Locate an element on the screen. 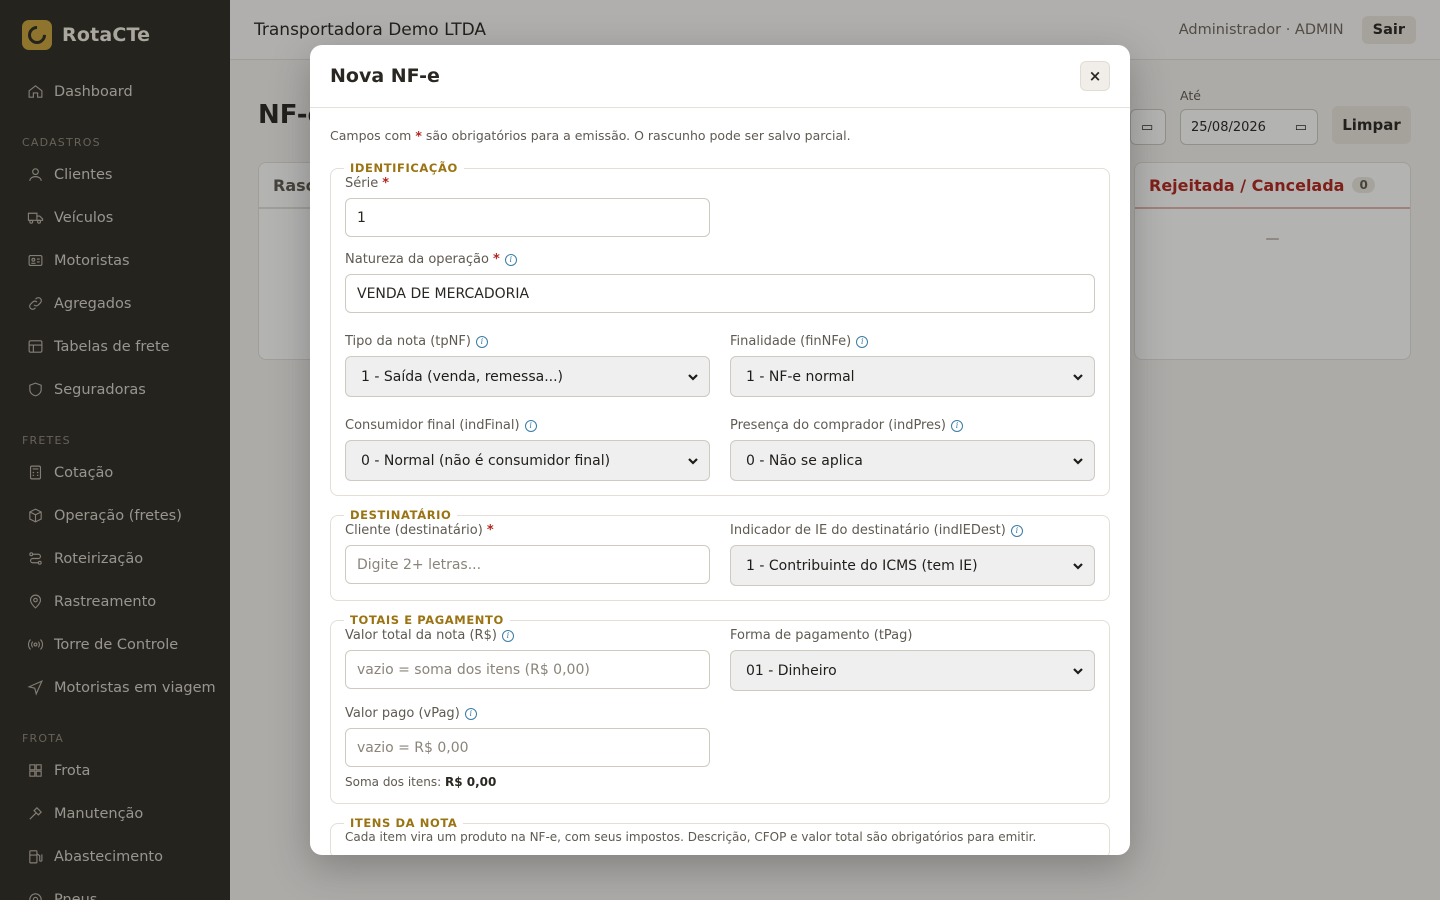 The image size is (1440, 900). tpag-label: Forma de pagamento (tPag) is located at coordinates (821, 635).